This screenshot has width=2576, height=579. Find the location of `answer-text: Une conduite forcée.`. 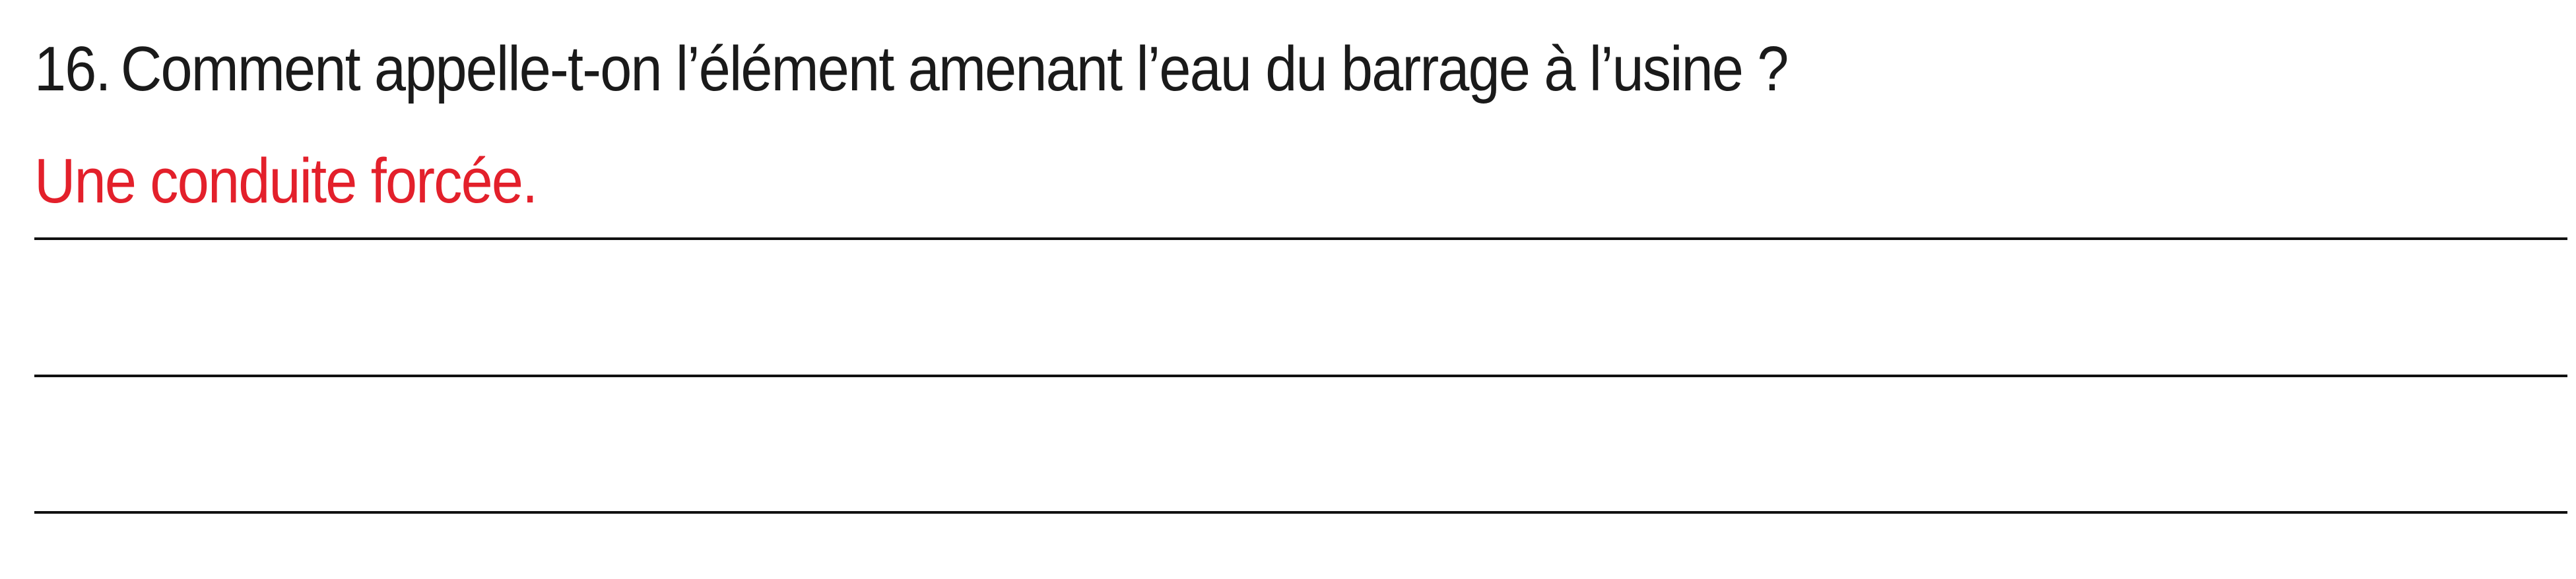

answer-text: Une conduite forcée. is located at coordinates (286, 181).